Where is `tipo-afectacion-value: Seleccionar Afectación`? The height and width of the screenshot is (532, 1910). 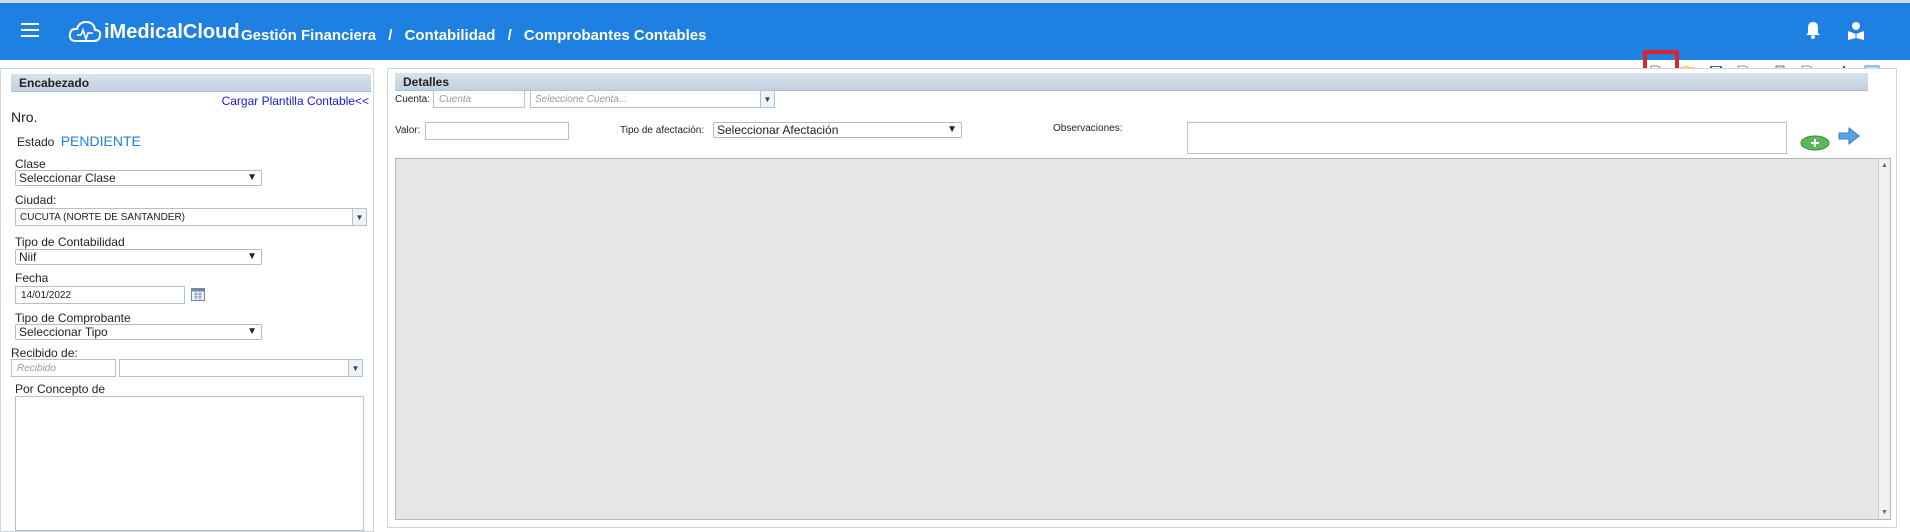
tipo-afectacion-value: Seleccionar Afectación is located at coordinates (778, 130).